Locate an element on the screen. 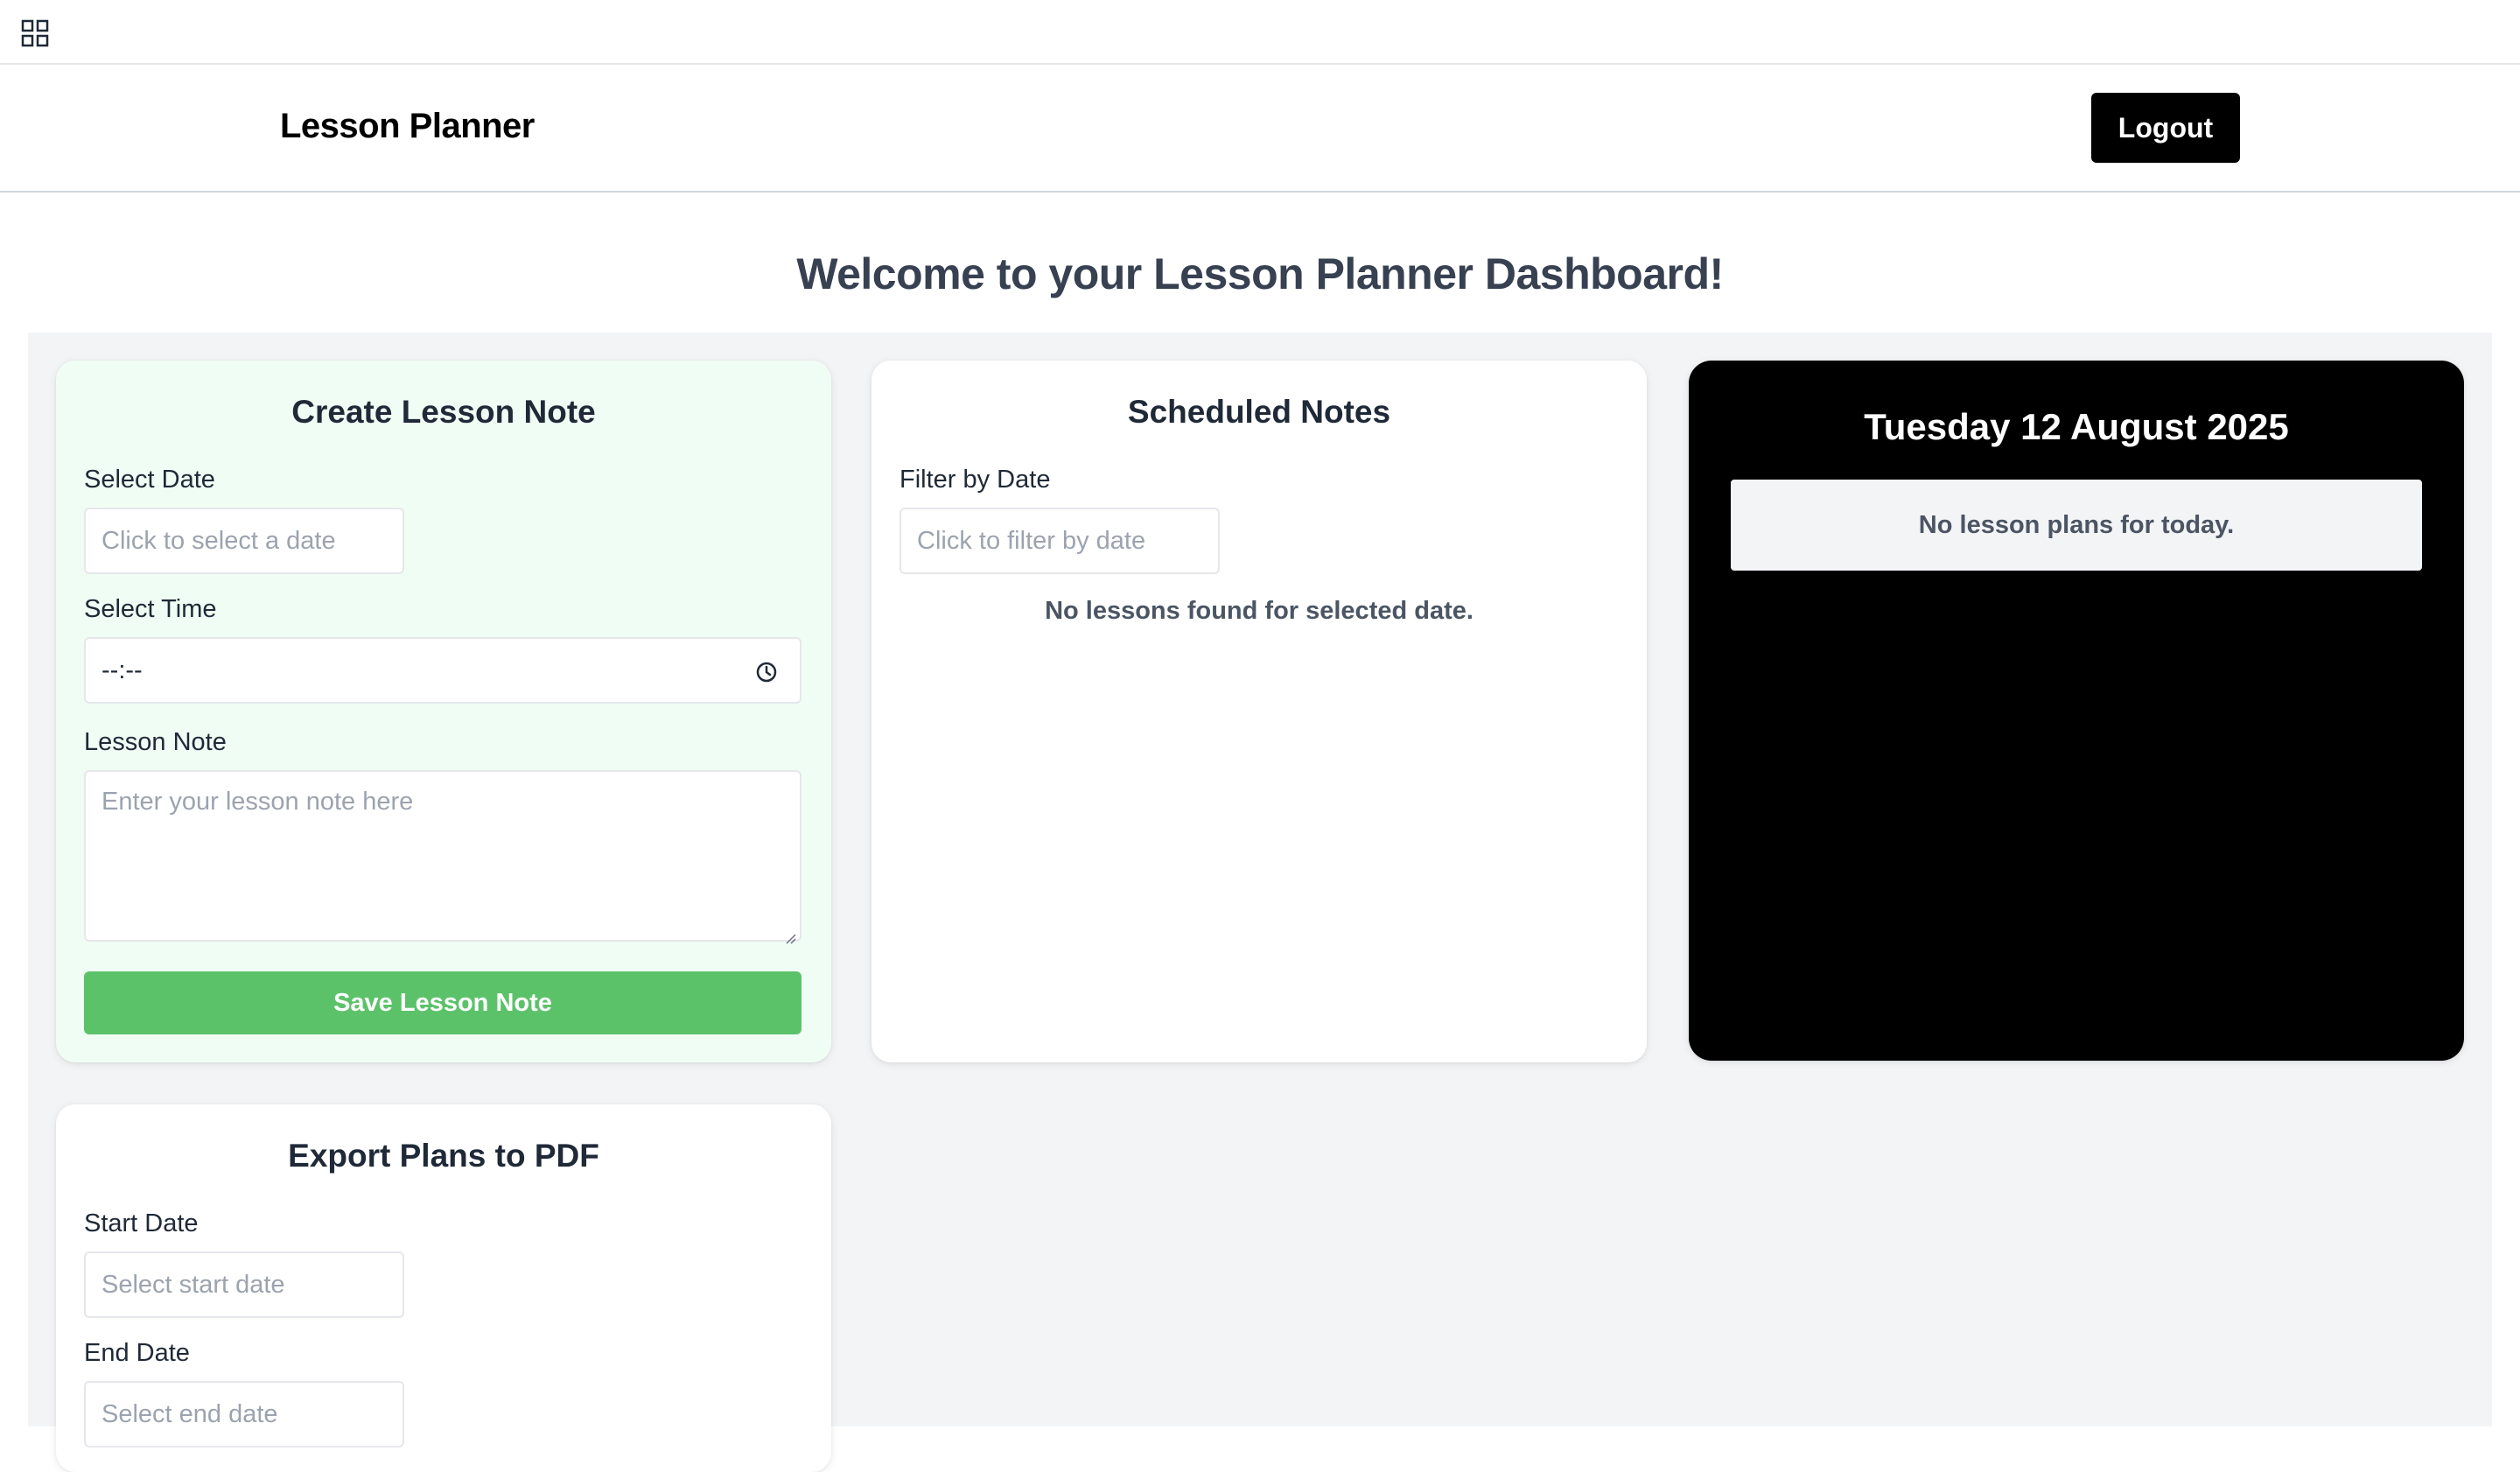 The height and width of the screenshot is (1472, 2520). no-lessons-message: No lessons found for selected date. is located at coordinates (1259, 611).